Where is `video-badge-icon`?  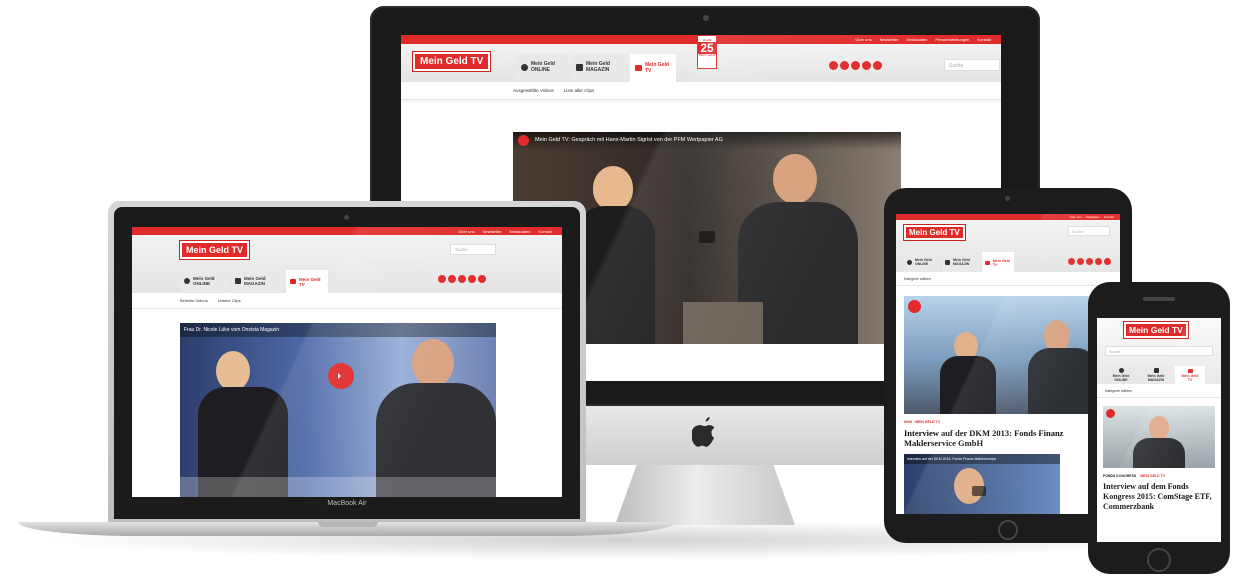 video-badge-icon is located at coordinates (914, 306).